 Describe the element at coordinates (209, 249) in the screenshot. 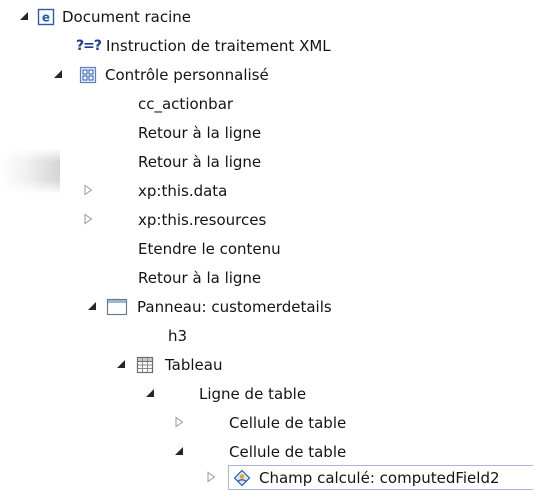

I see `tree-row-label: Etendre le contenu` at that location.